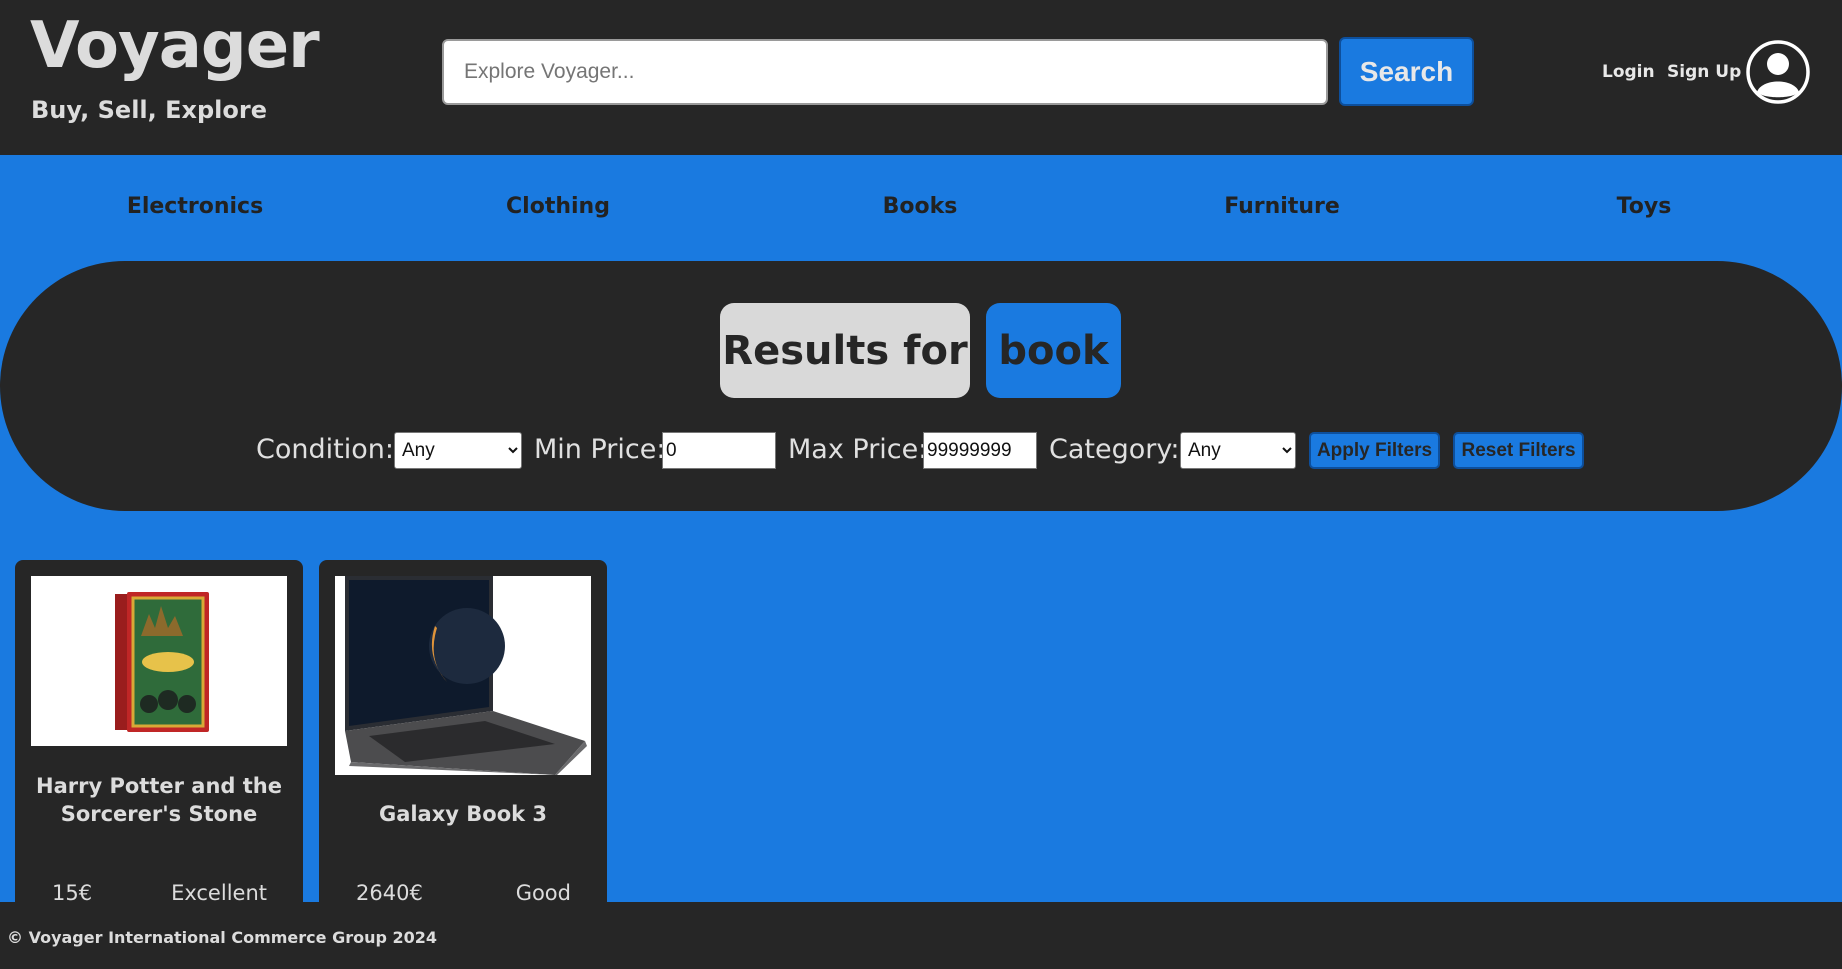  What do you see at coordinates (159, 786) in the screenshot?
I see `product-title-line1: Harry Potter and the` at bounding box center [159, 786].